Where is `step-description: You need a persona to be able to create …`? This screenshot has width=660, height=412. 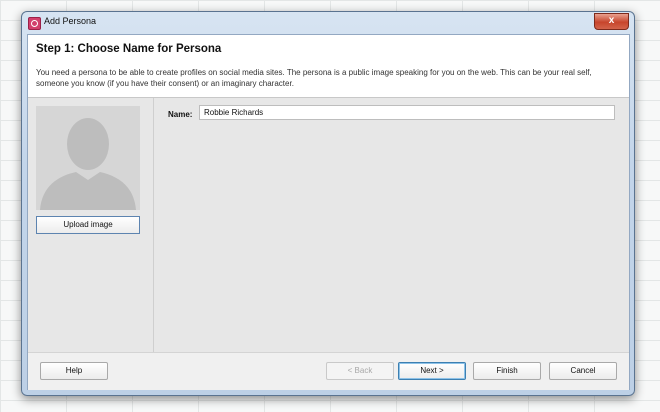 step-description: You need a persona to be able to create … is located at coordinates (314, 78).